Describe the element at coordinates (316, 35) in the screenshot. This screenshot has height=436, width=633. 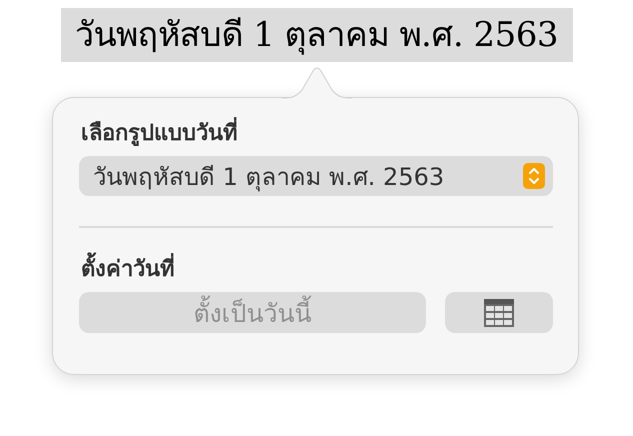
I see `selected-date-text: วันพฤหัสบดี 1 ตุลาคม พ.ศ. 2563` at that location.